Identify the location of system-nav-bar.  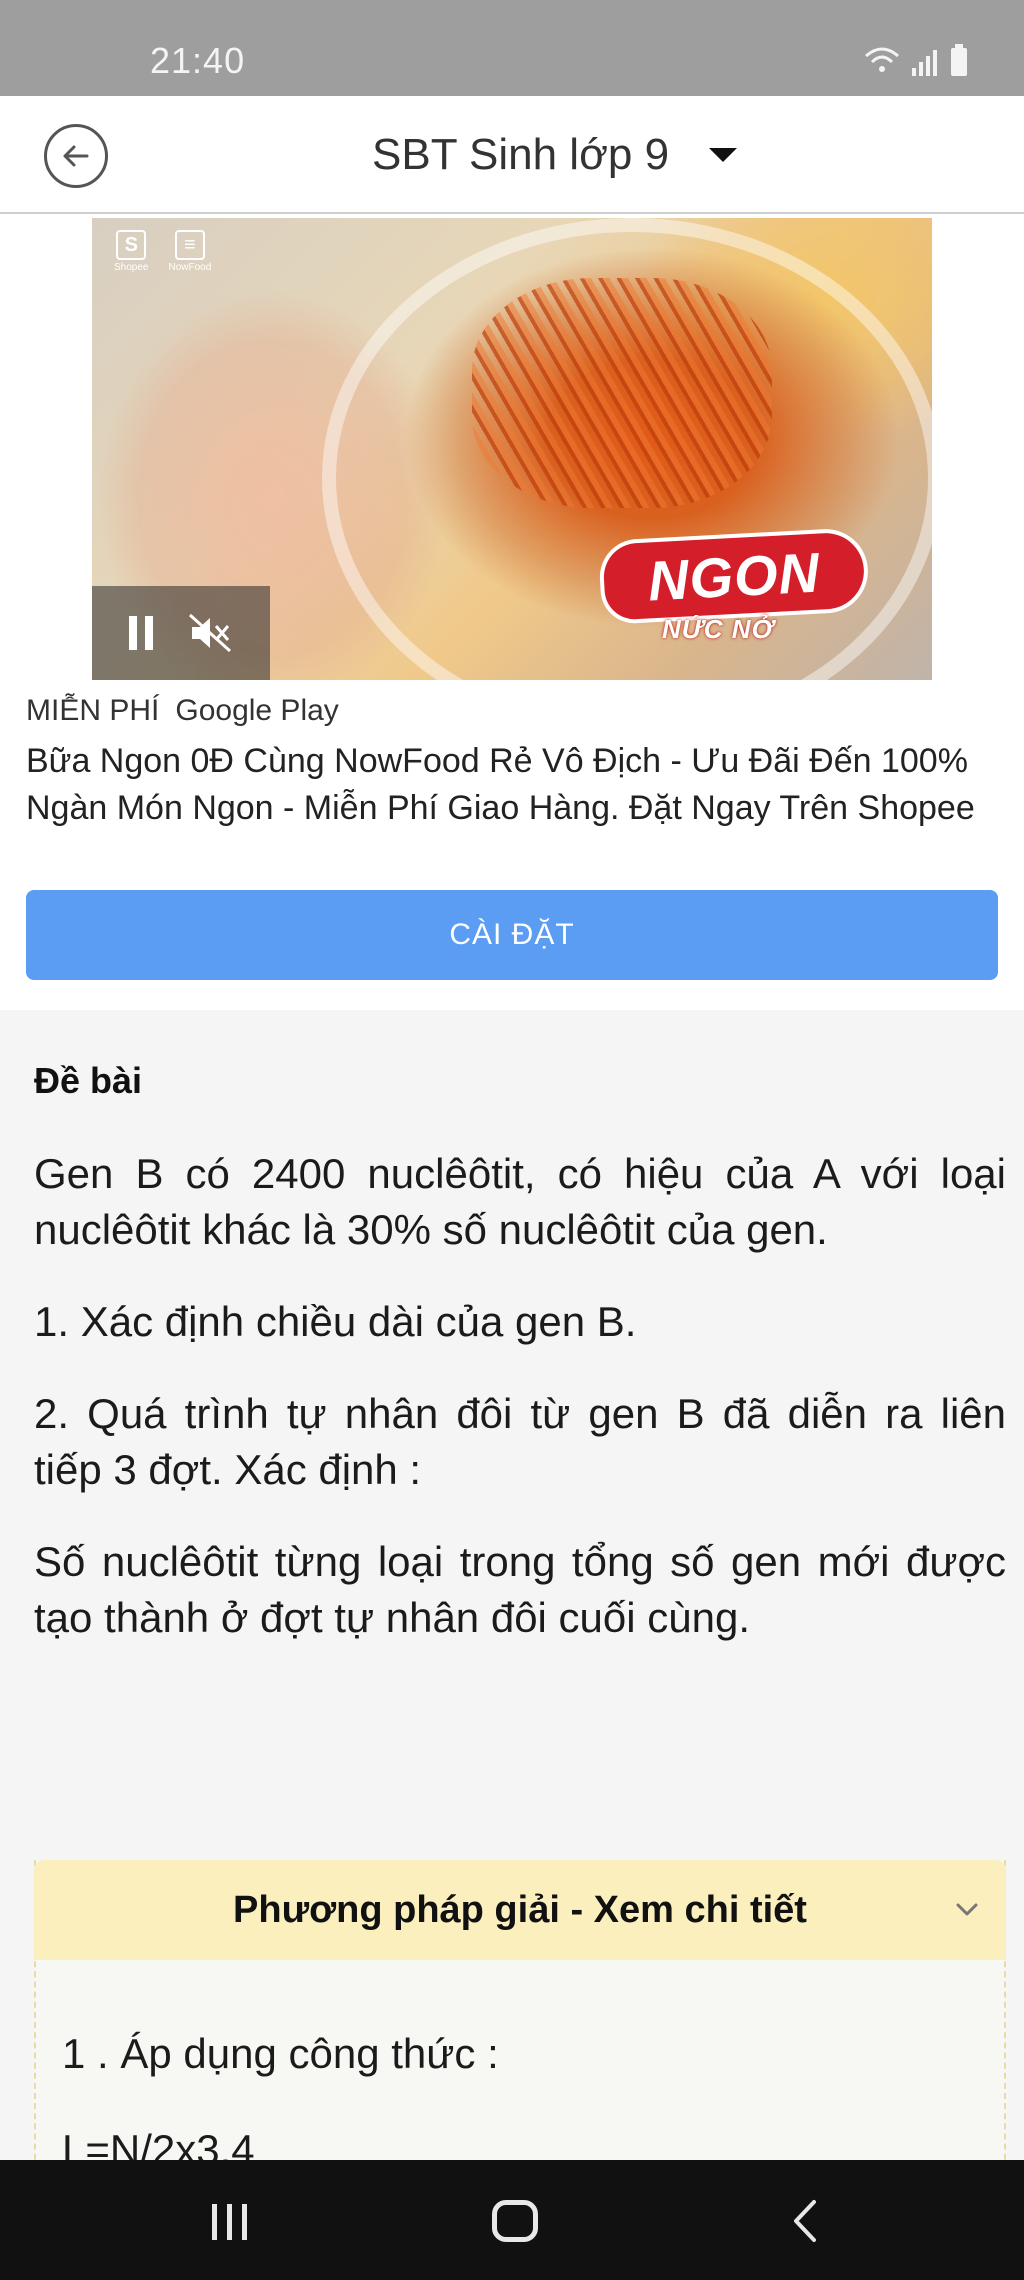
(512, 2220).